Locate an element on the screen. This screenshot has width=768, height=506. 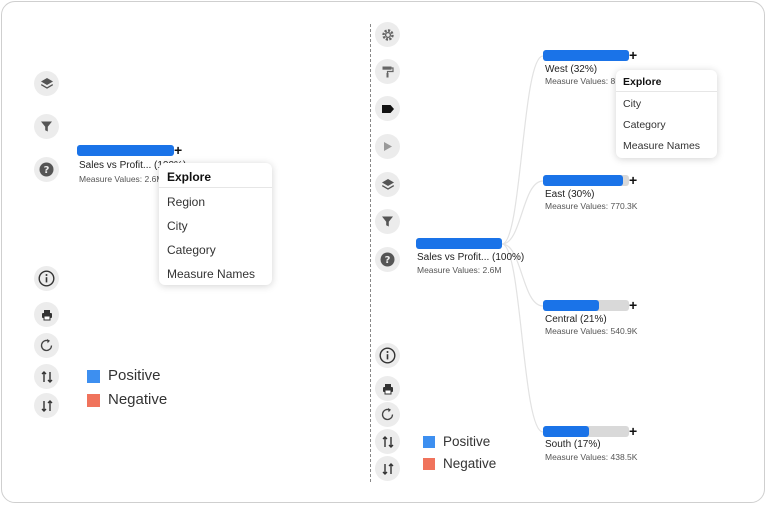
root-node-label: Sales vs Profit... (100%) is located at coordinates (471, 257).